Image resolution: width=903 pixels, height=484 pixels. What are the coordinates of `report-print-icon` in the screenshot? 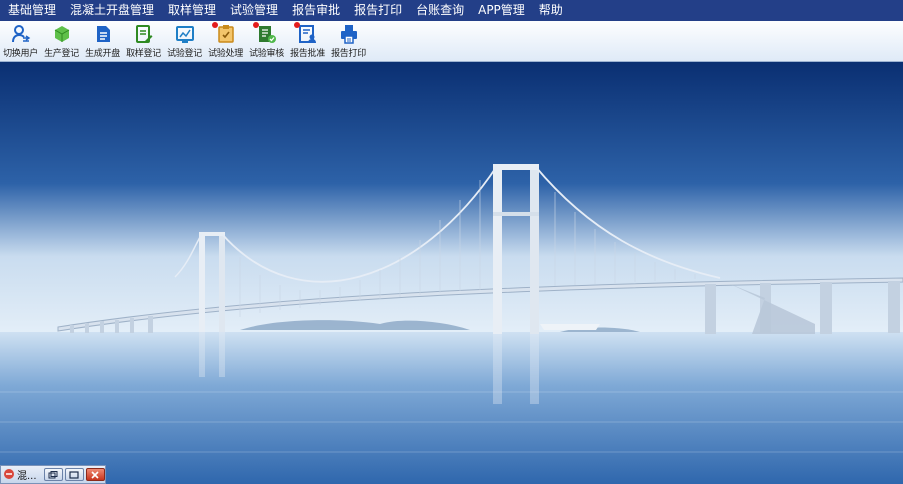 It's located at (349, 34).